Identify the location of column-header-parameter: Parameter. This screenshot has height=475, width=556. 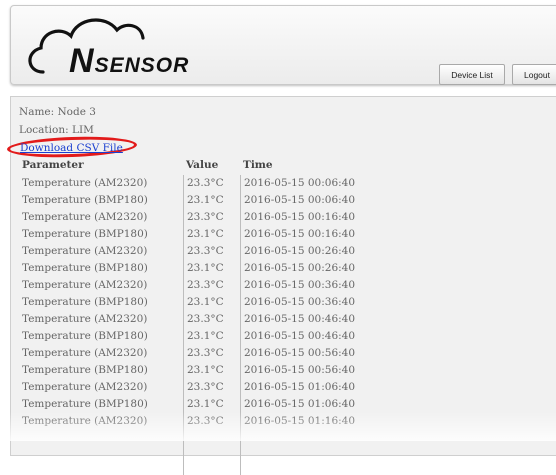
(53, 165).